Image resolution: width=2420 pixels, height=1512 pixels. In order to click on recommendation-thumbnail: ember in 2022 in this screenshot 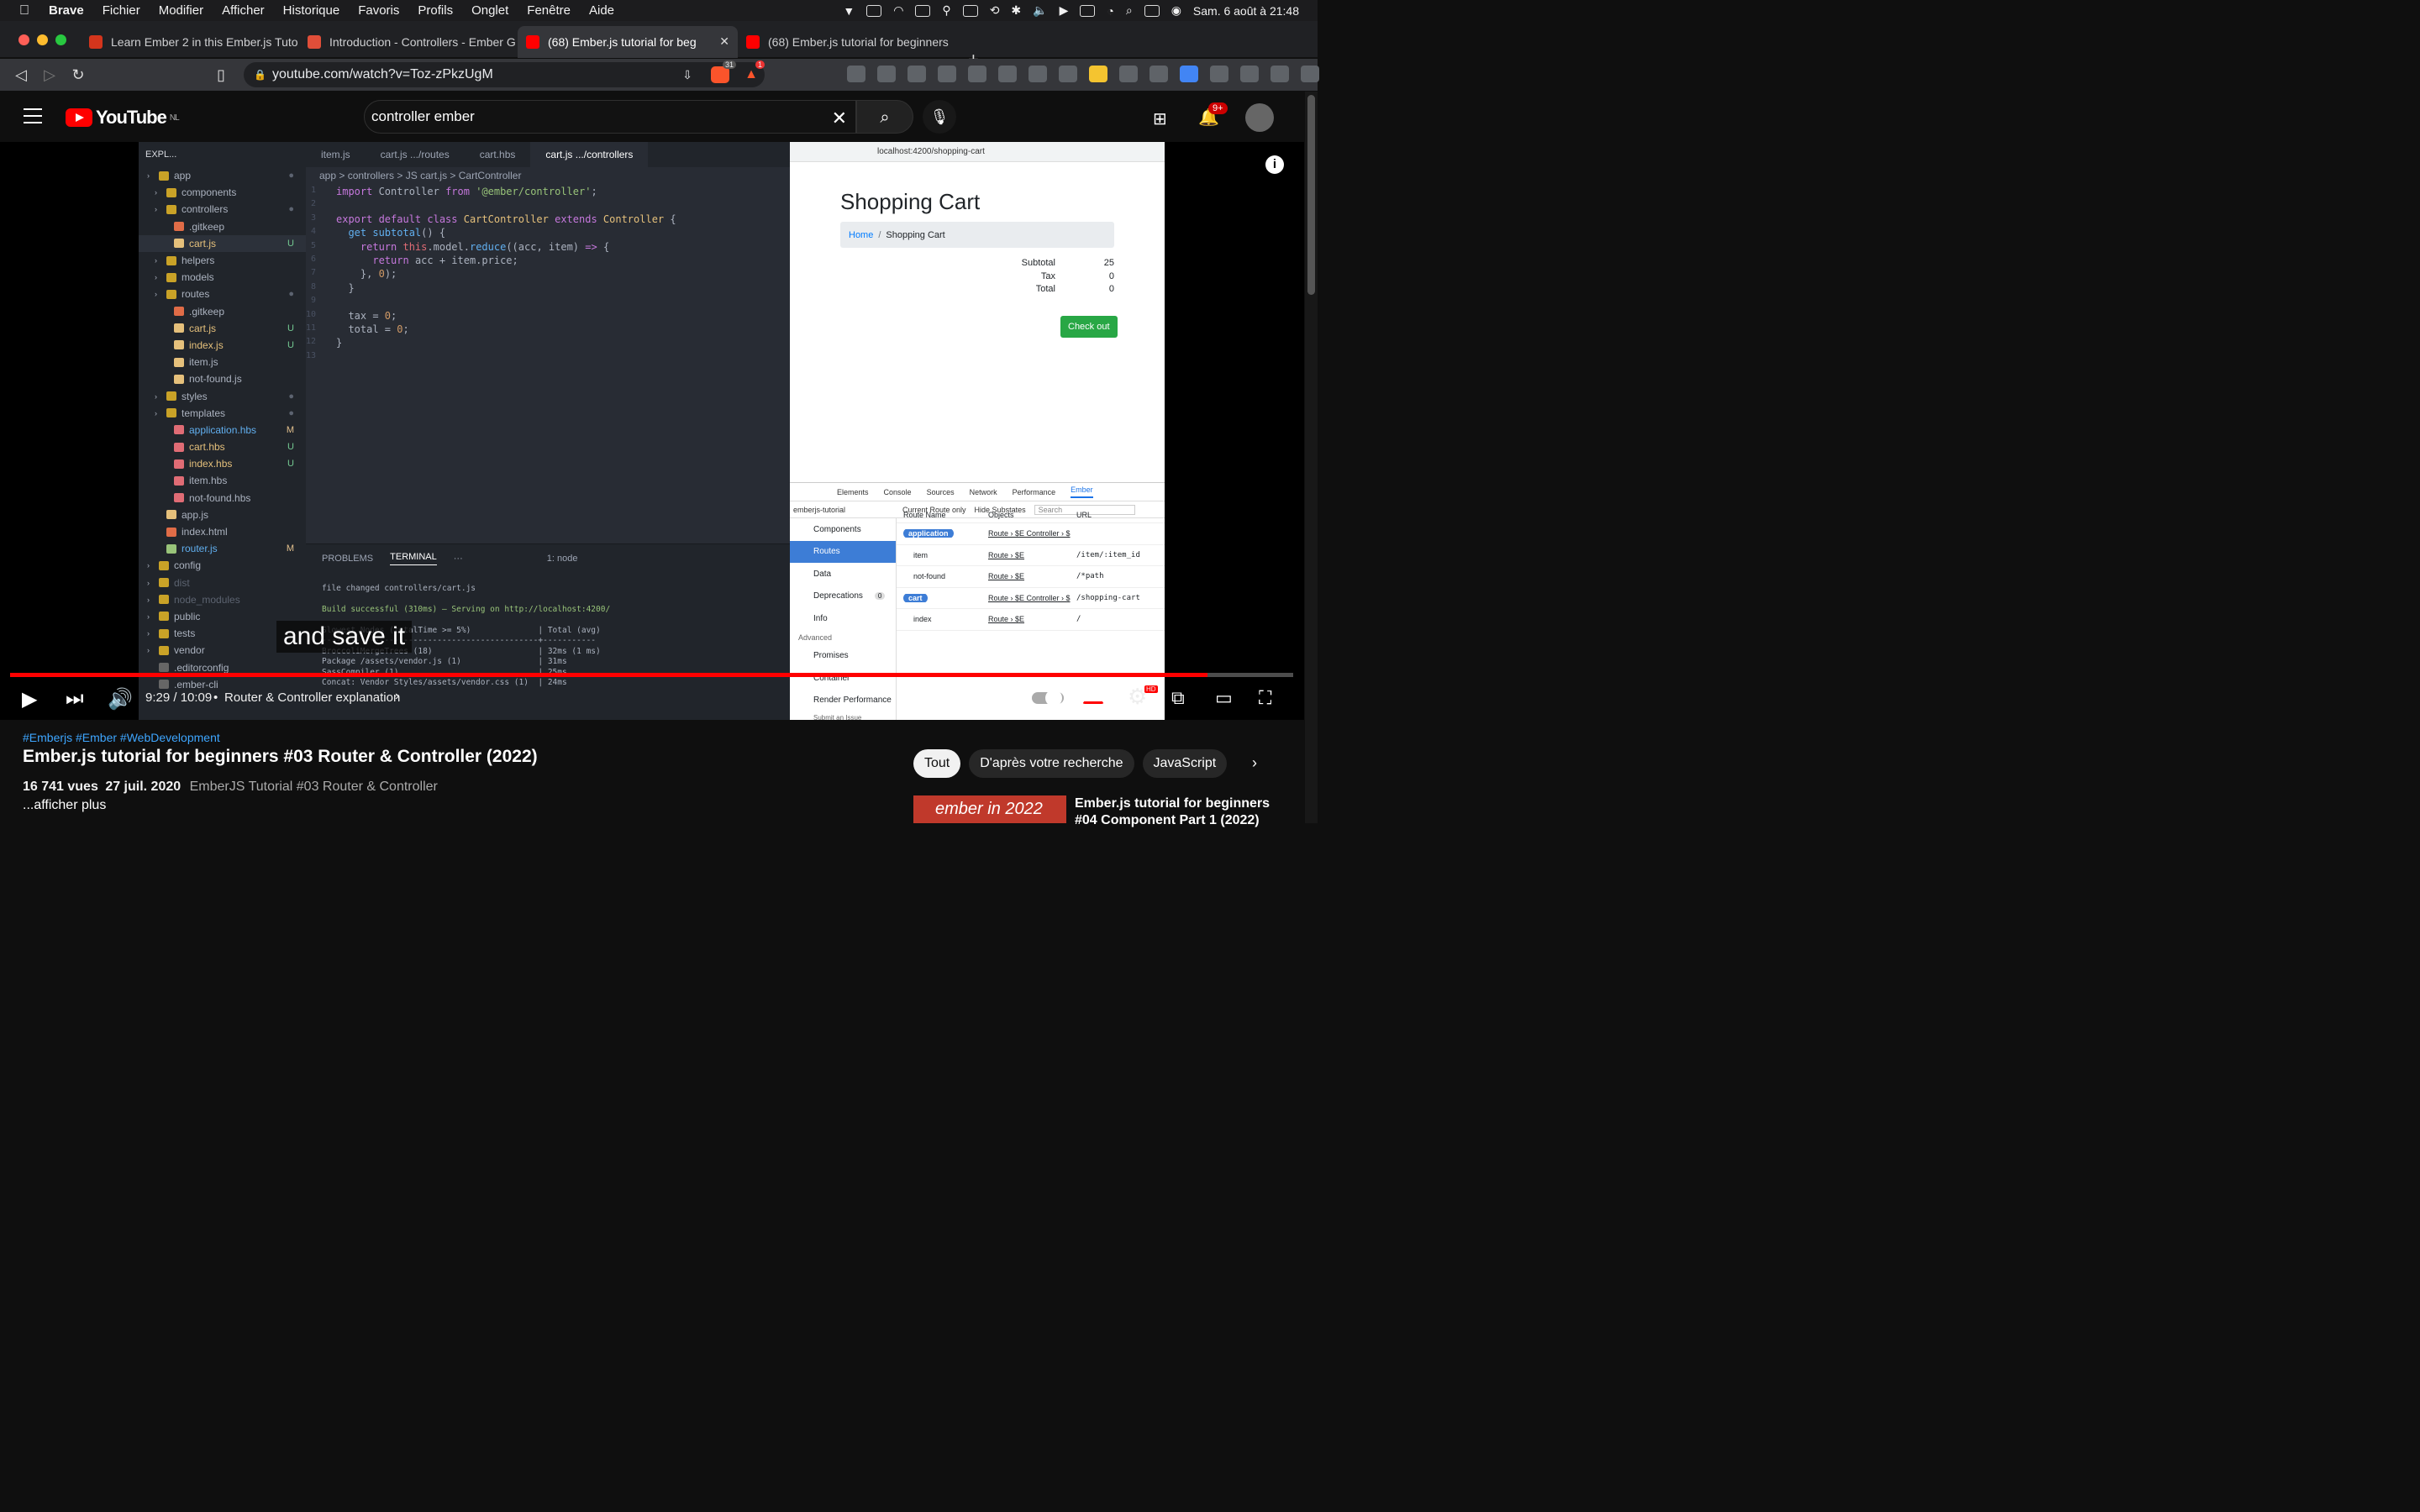, I will do `click(990, 809)`.